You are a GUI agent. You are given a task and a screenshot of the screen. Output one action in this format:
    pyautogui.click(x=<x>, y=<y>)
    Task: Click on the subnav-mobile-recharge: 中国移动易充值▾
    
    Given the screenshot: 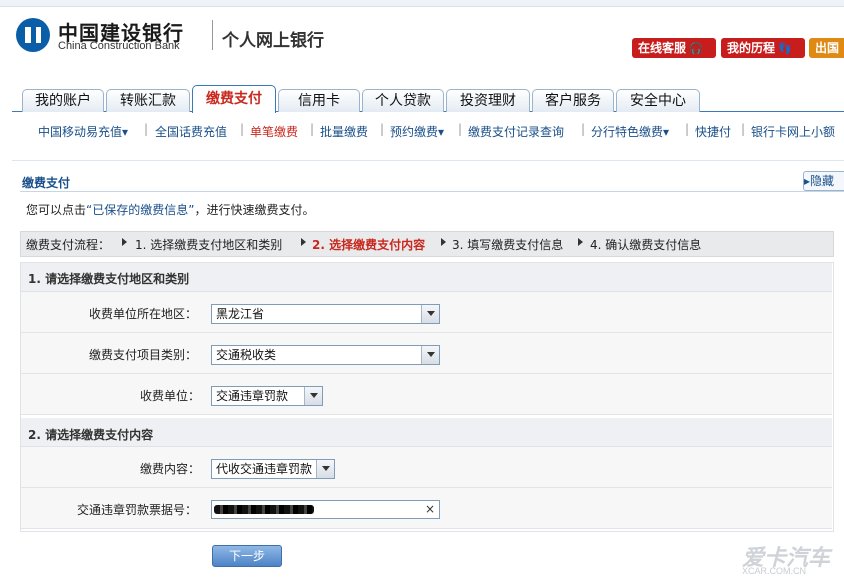 What is the action you would take?
    pyautogui.click(x=83, y=131)
    